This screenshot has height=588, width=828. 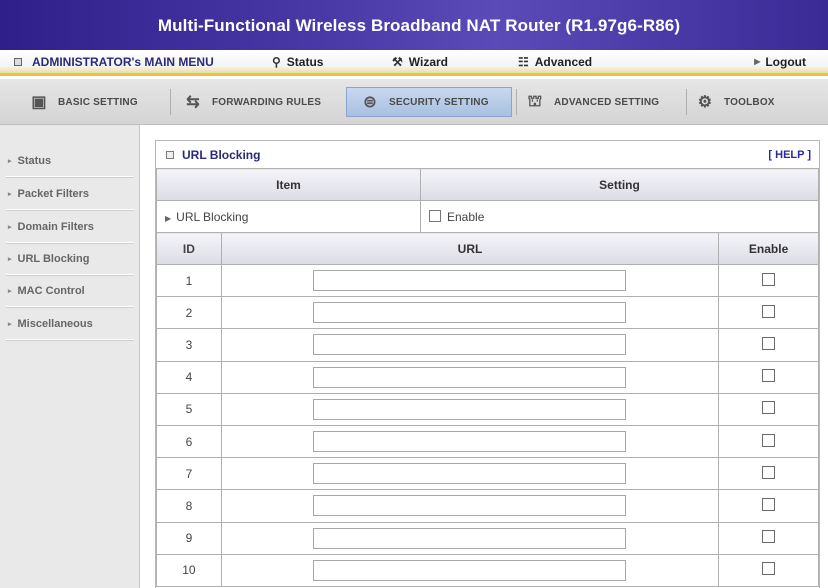 What do you see at coordinates (53, 258) in the screenshot?
I see `sidebar-item-label: URL Blocking` at bounding box center [53, 258].